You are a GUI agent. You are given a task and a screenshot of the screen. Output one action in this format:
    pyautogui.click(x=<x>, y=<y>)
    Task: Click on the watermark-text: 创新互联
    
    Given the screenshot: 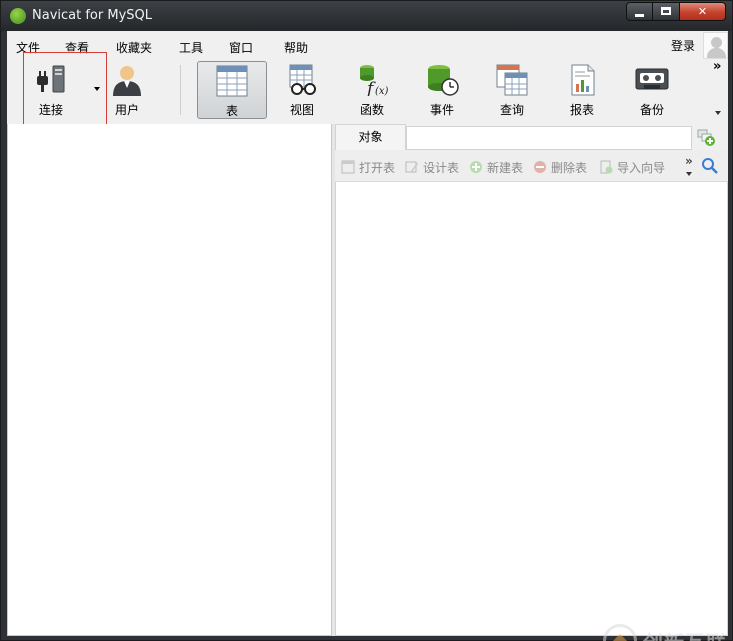 What is the action you would take?
    pyautogui.click(x=685, y=634)
    